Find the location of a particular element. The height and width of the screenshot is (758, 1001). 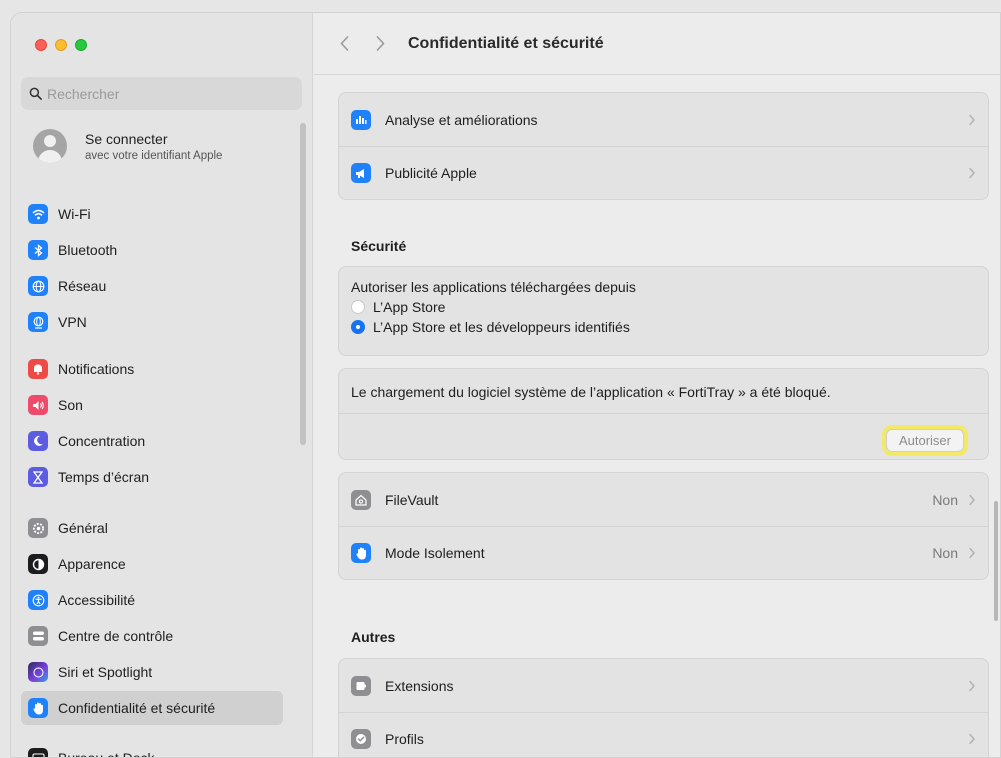

sidebar-item-bureau-dock: Bureau et Dock is located at coordinates (152, 749).